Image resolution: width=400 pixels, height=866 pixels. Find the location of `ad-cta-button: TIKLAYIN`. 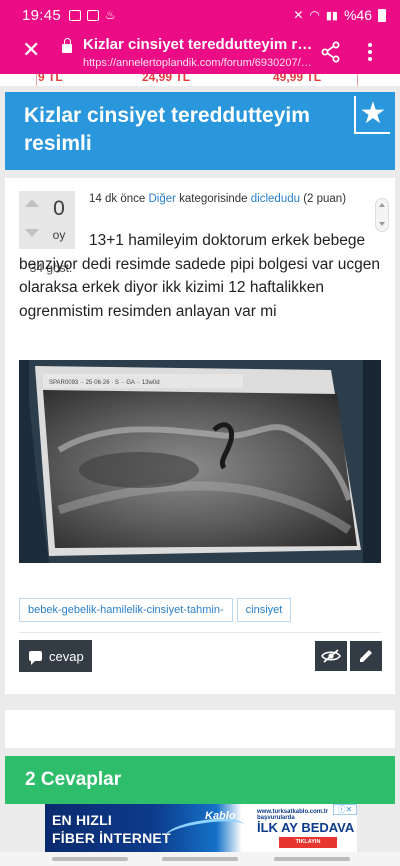

ad-cta-button: TIKLAYIN is located at coordinates (308, 842).